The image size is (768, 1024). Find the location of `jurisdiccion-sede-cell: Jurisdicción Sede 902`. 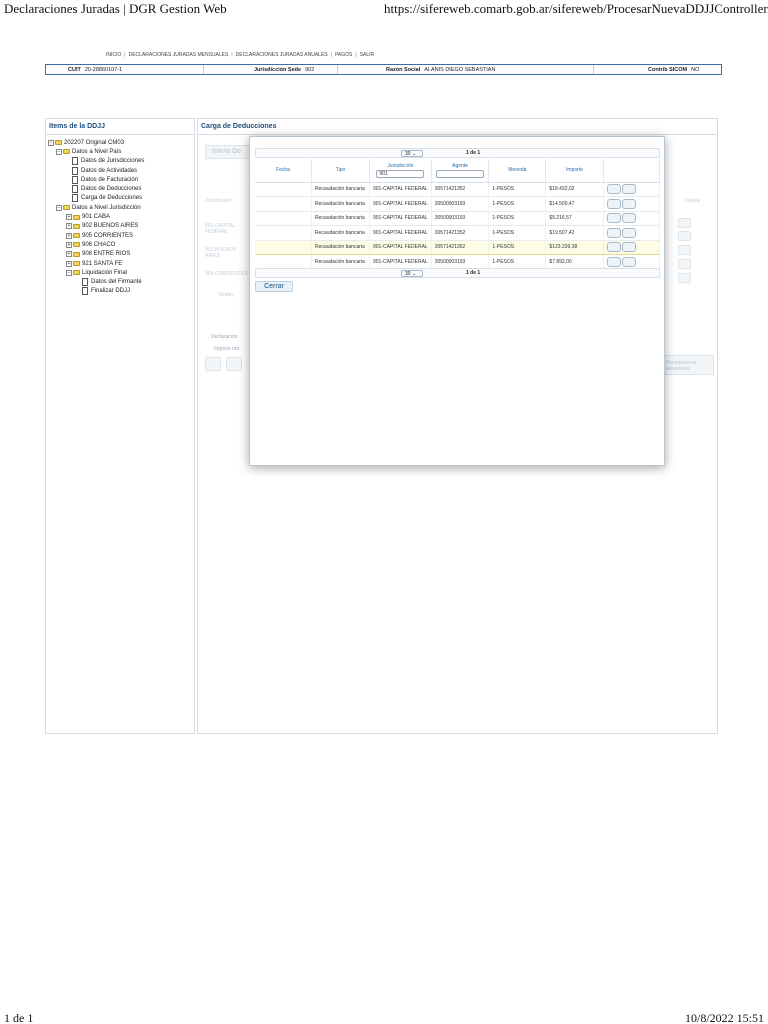

jurisdiccion-sede-cell: Jurisdicción Sede 902 is located at coordinates (271, 69).